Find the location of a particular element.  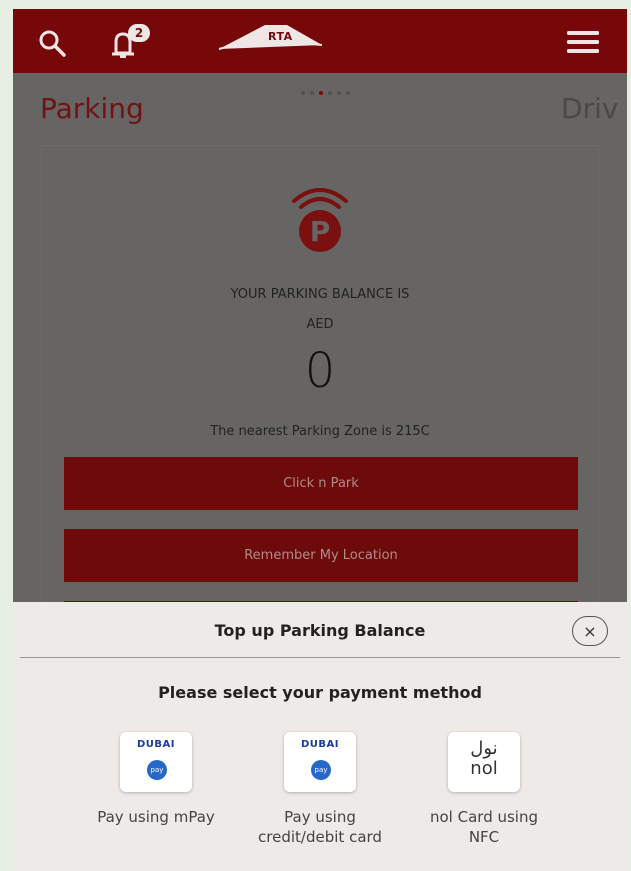

close-button: × is located at coordinates (590, 631).